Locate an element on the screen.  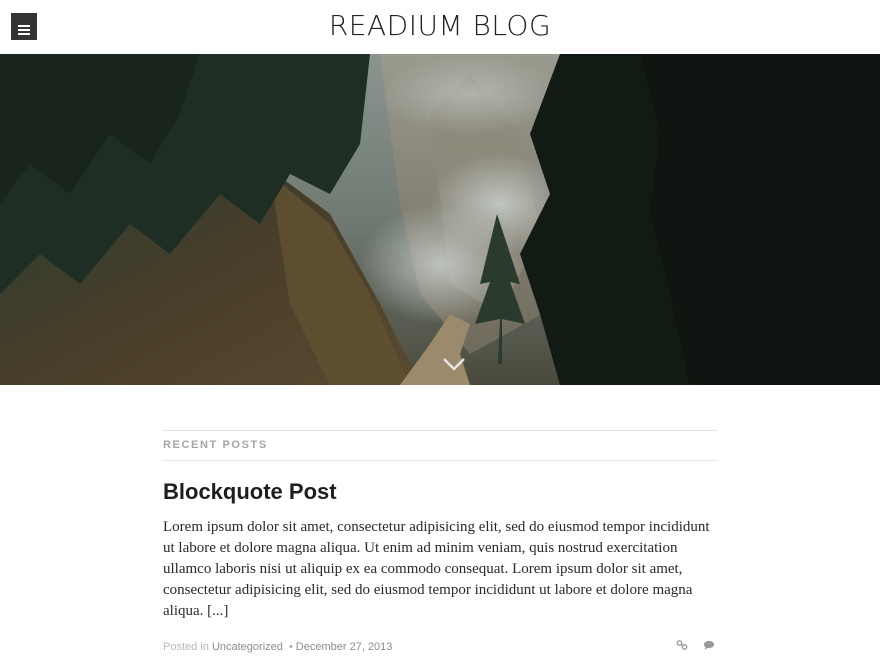
site-title: READIUM BLOG is located at coordinates (440, 25).